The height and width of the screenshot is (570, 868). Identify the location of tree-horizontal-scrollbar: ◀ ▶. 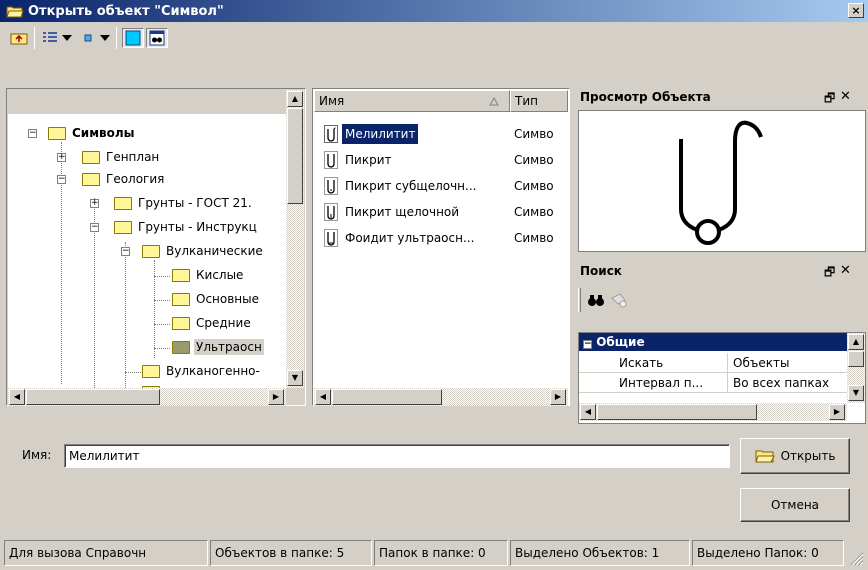
(147, 397).